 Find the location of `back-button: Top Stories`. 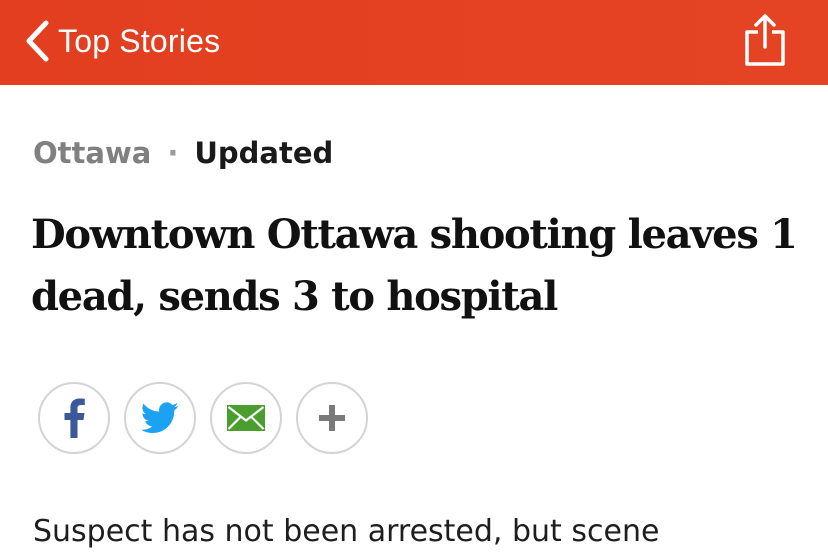

back-button: Top Stories is located at coordinates (121, 41).